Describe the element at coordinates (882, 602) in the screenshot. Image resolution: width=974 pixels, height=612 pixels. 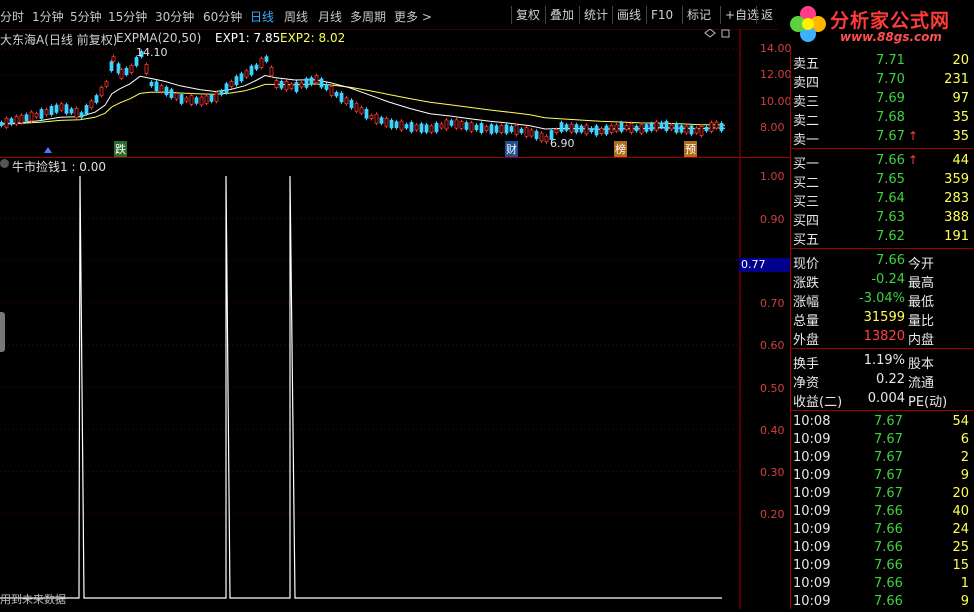
I see `tick-row: 10:09 7.66 9` at that location.